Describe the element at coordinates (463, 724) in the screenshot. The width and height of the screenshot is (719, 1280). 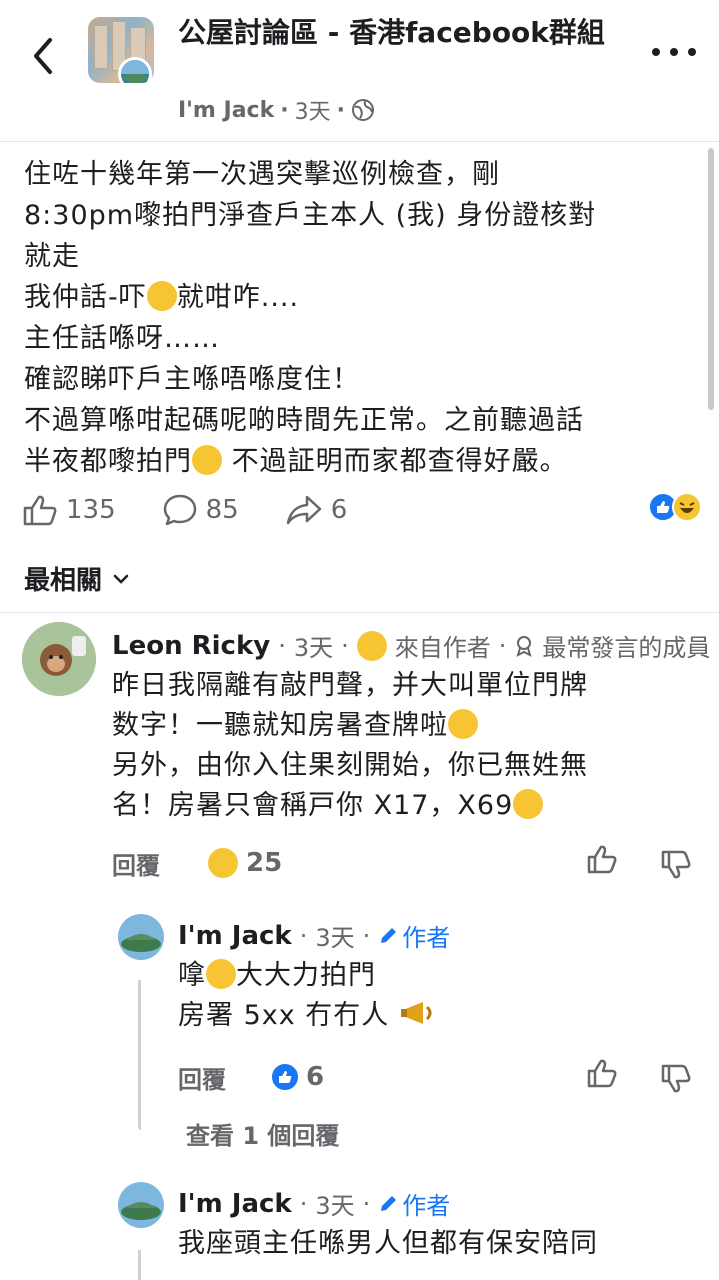
I see `sweat-smile-emoji-icon` at that location.